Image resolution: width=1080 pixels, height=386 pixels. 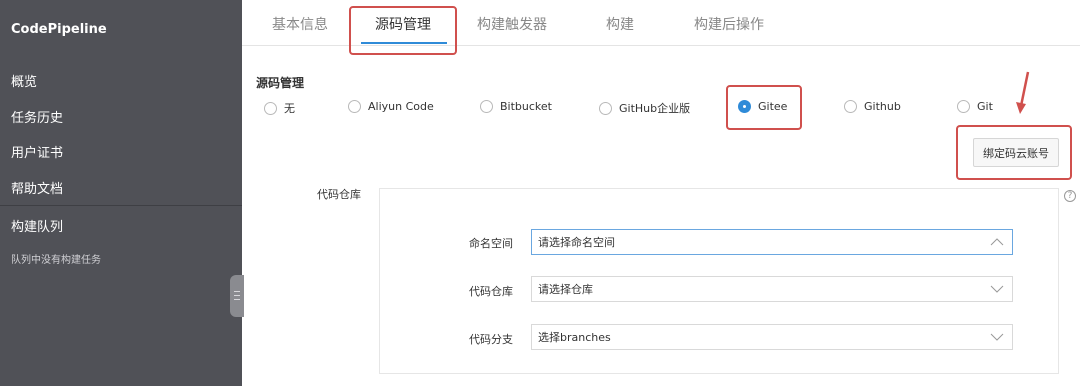 I want to click on source-section-label: 源码管理, so click(x=280, y=83).